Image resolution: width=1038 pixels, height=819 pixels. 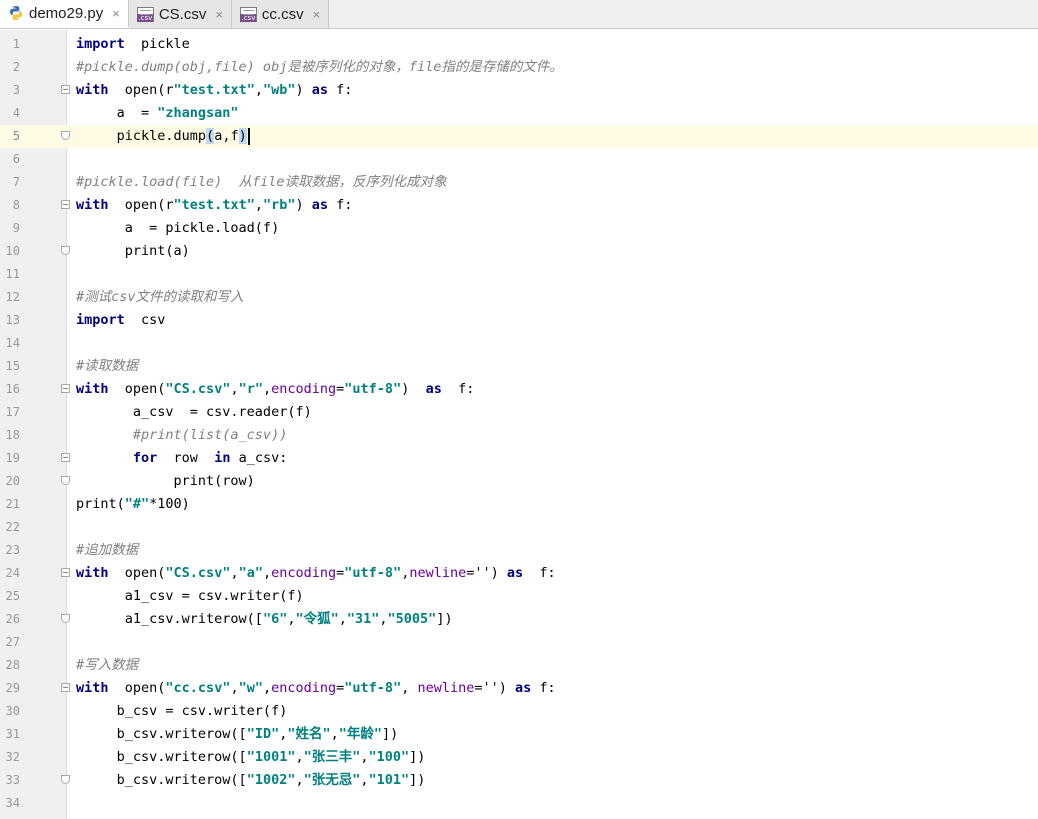 I want to click on line-number: 6, so click(x=16, y=159).